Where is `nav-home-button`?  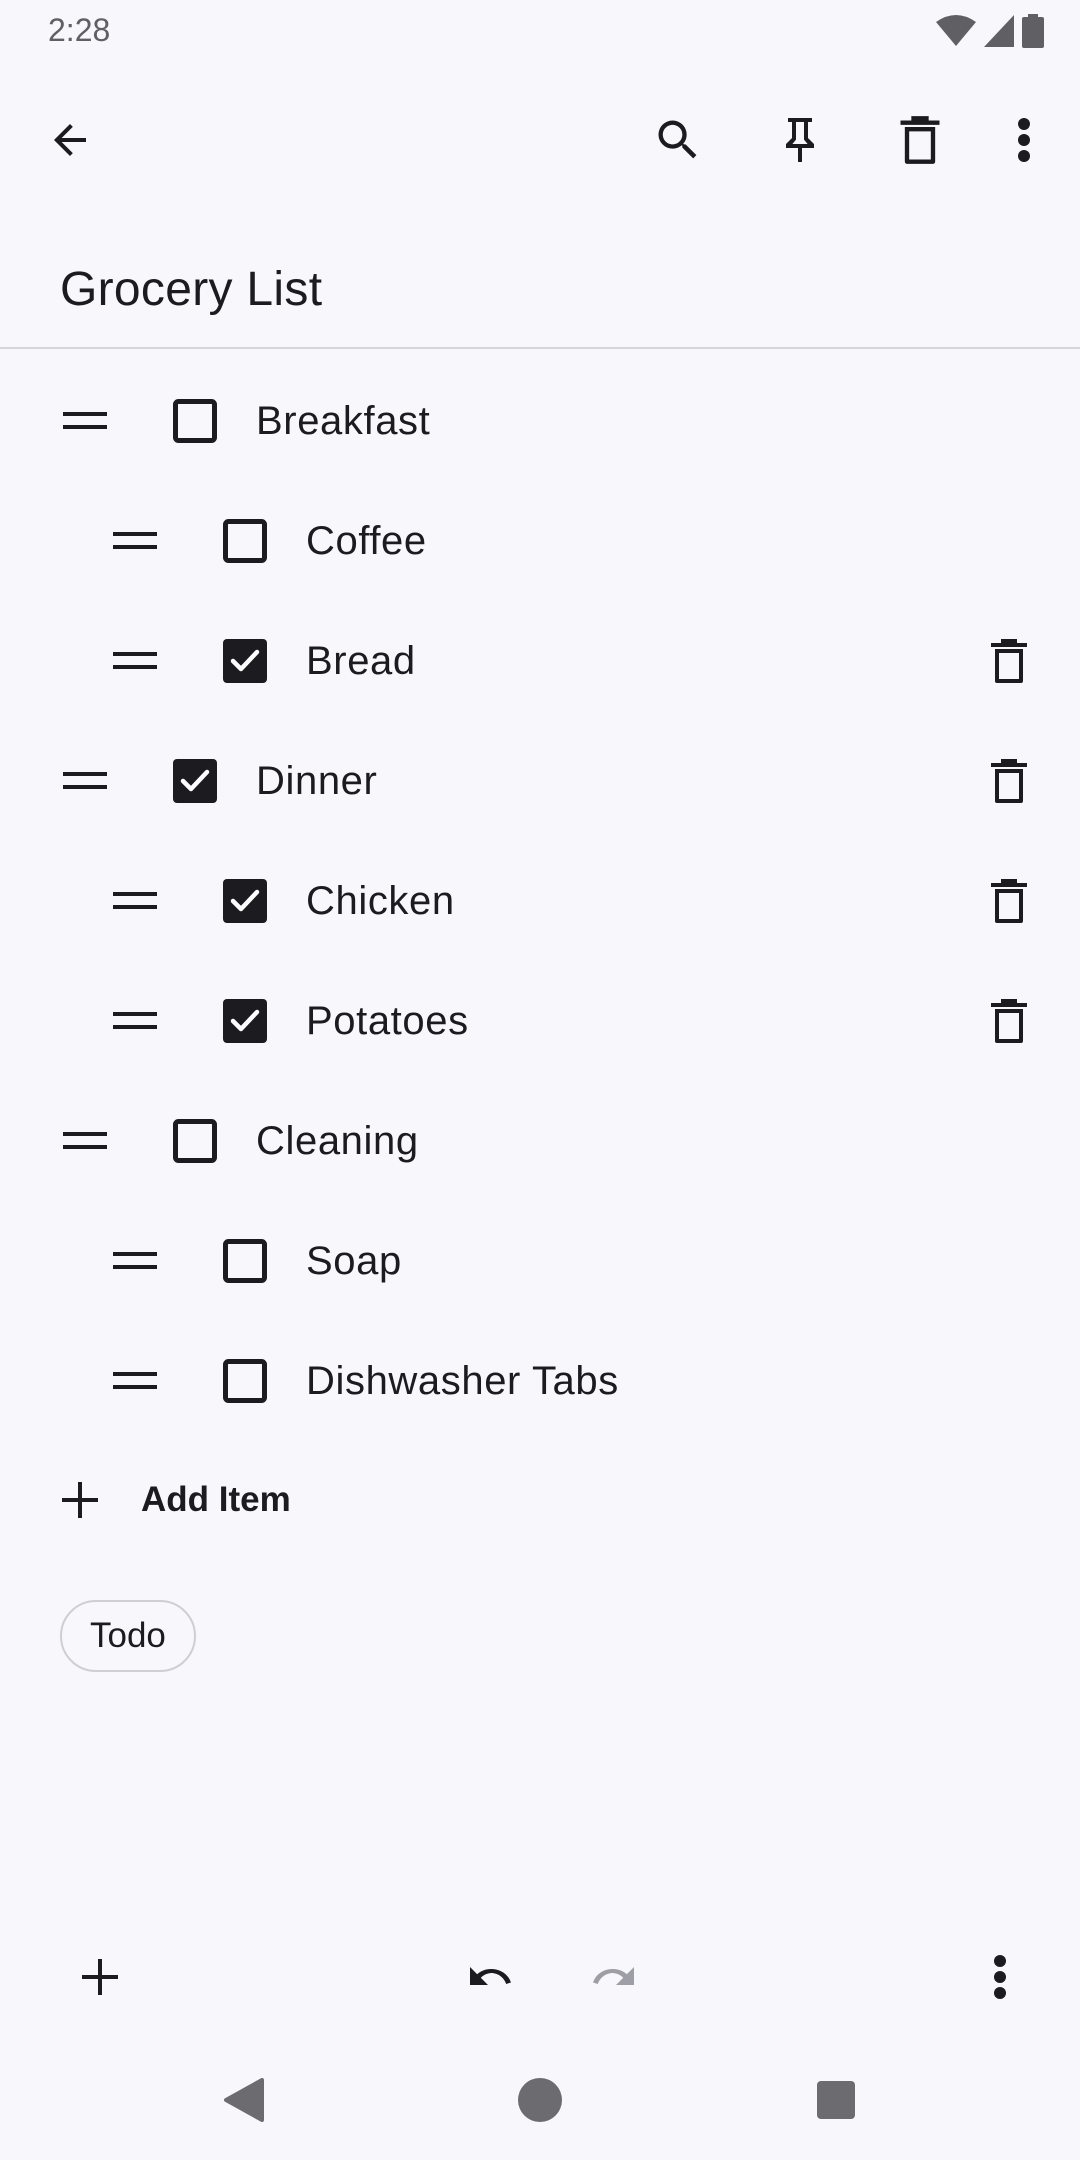
nav-home-button is located at coordinates (540, 2100).